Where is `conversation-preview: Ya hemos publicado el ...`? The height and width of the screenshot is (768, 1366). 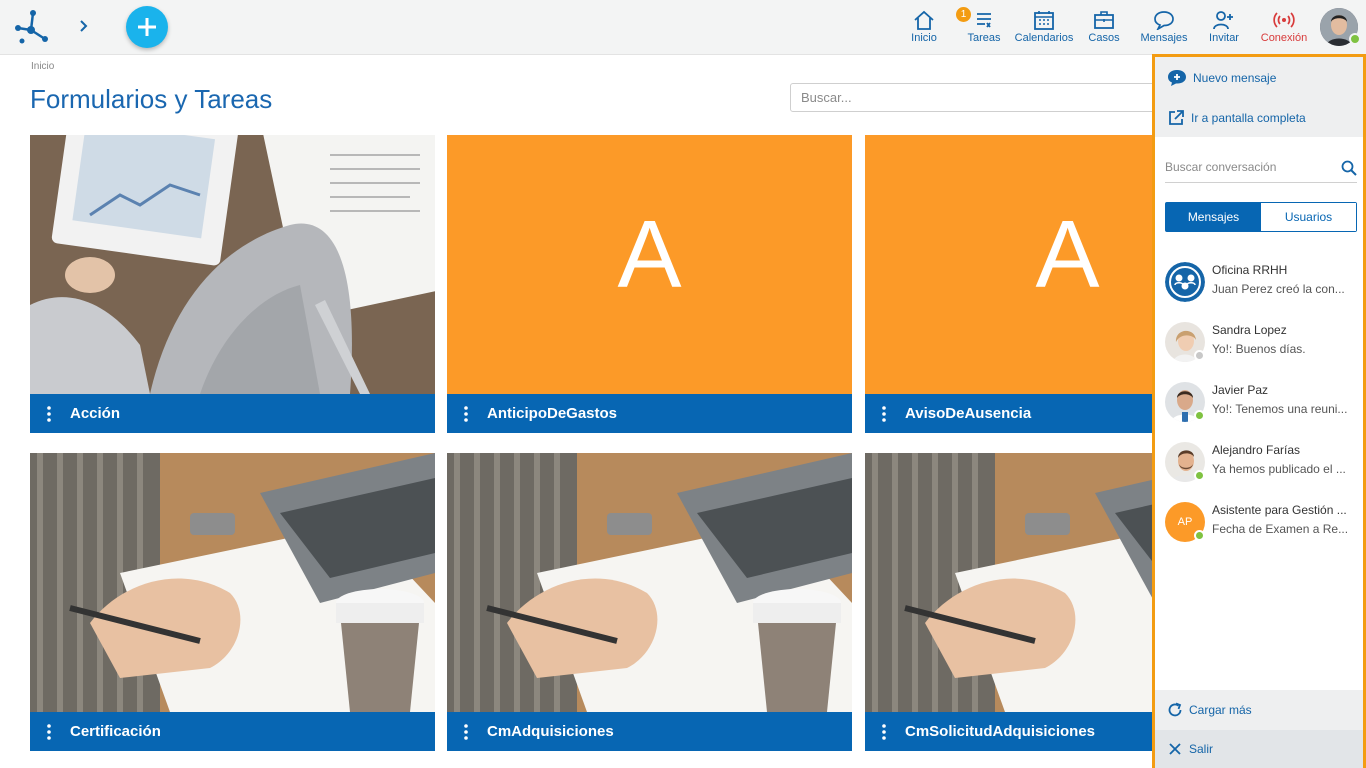
conversation-preview: Ya hemos publicado el ... is located at coordinates (1279, 469).